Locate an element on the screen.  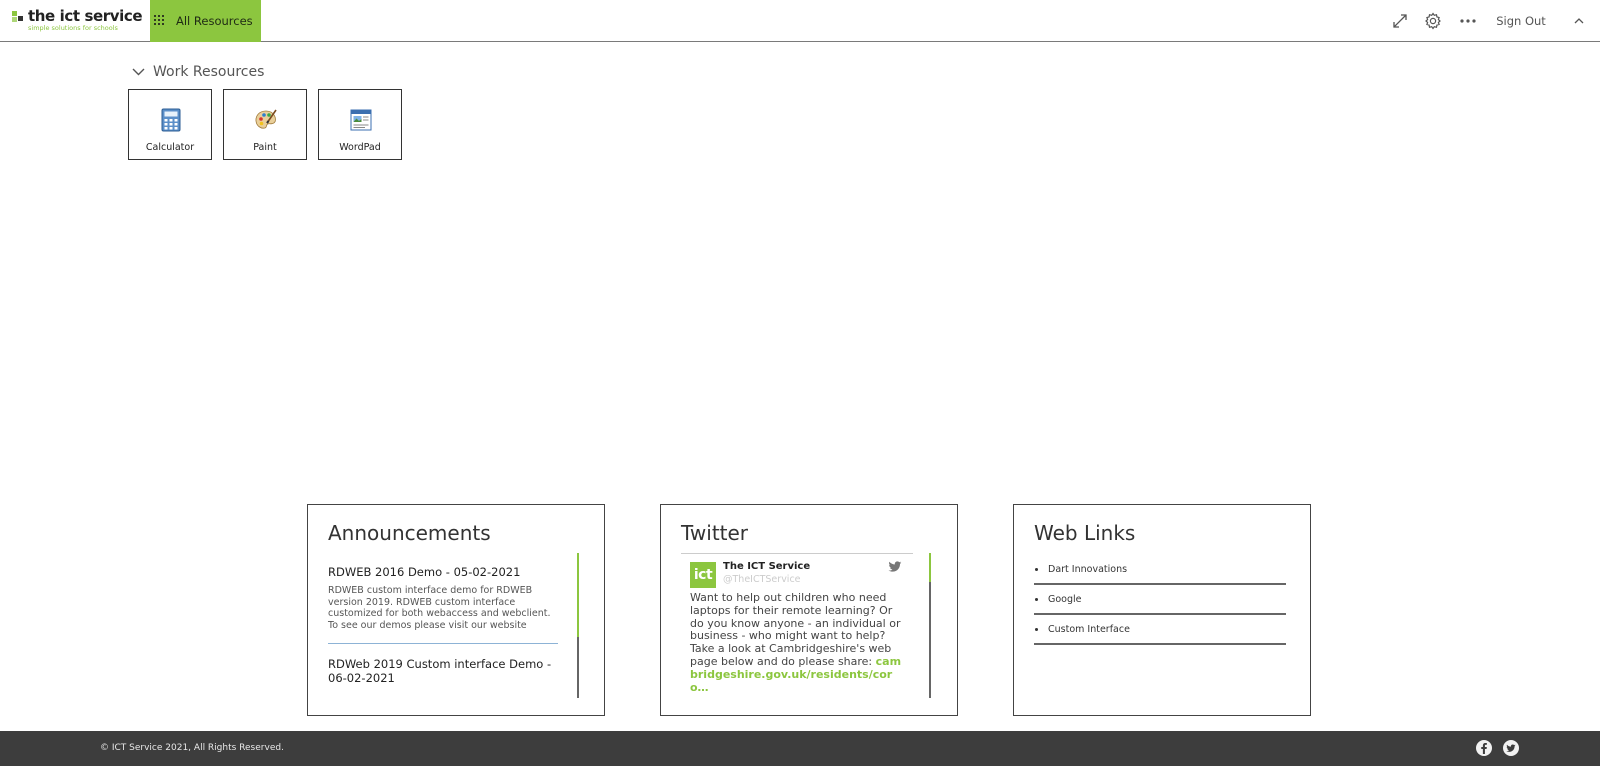
settings-button is located at coordinates (1433, 21).